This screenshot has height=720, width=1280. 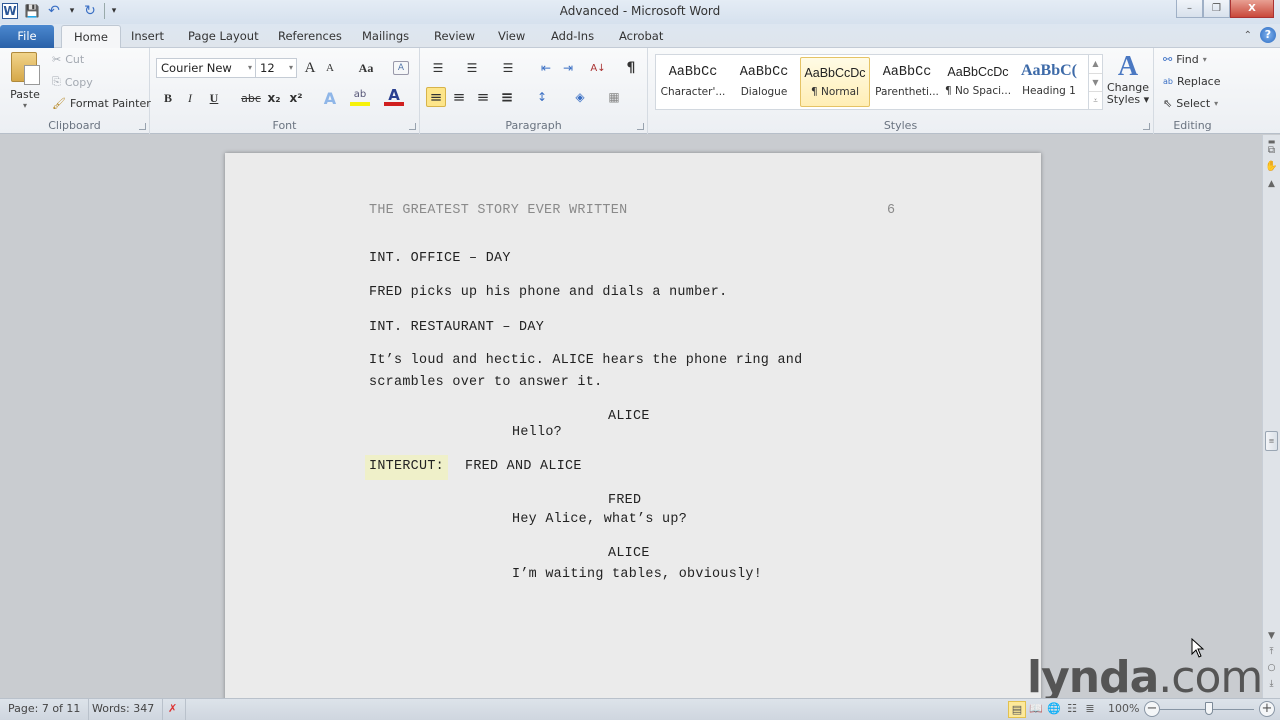 What do you see at coordinates (385, 36) in the screenshot?
I see `tab-mailings: Mailings` at bounding box center [385, 36].